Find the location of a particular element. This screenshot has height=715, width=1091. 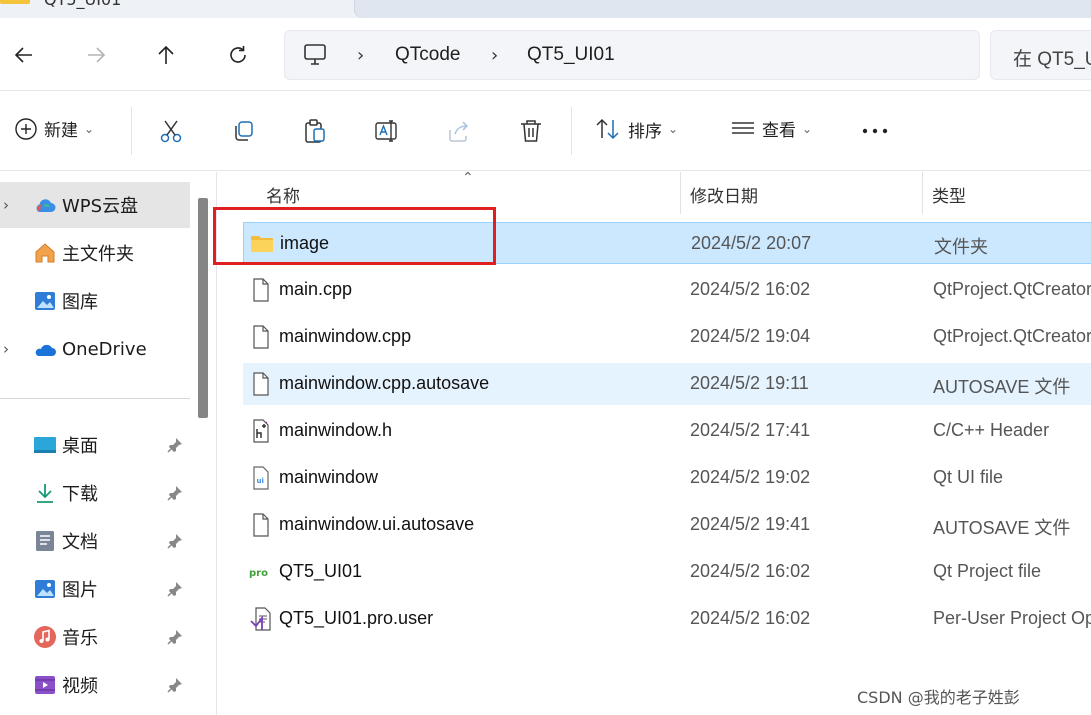

copy-icon is located at coordinates (244, 131).